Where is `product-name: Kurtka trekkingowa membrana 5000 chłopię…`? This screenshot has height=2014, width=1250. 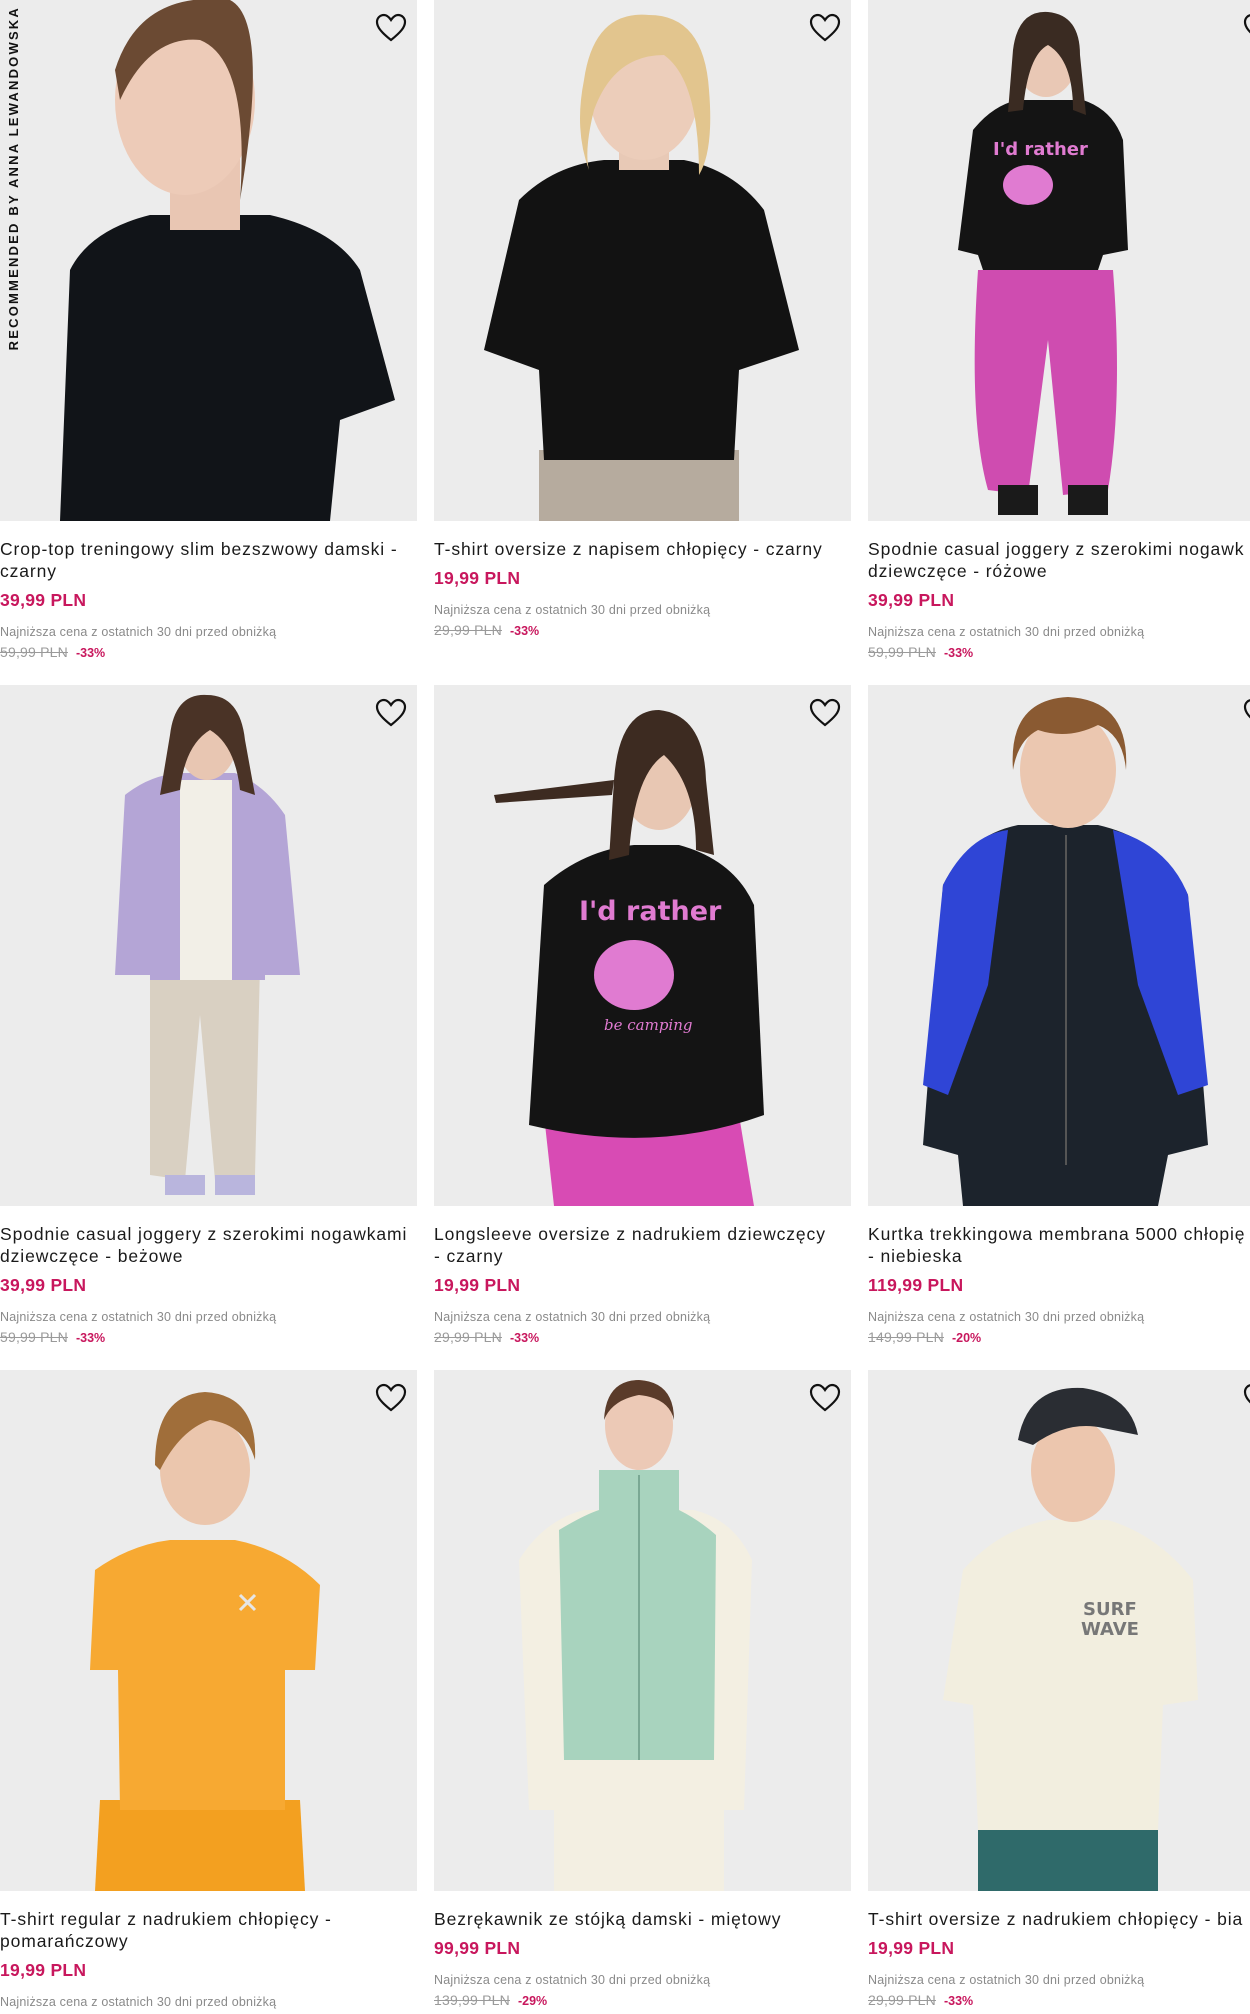
product-name: Kurtka trekkingowa membrana 5000 chłopię… is located at coordinates (1059, 1245).